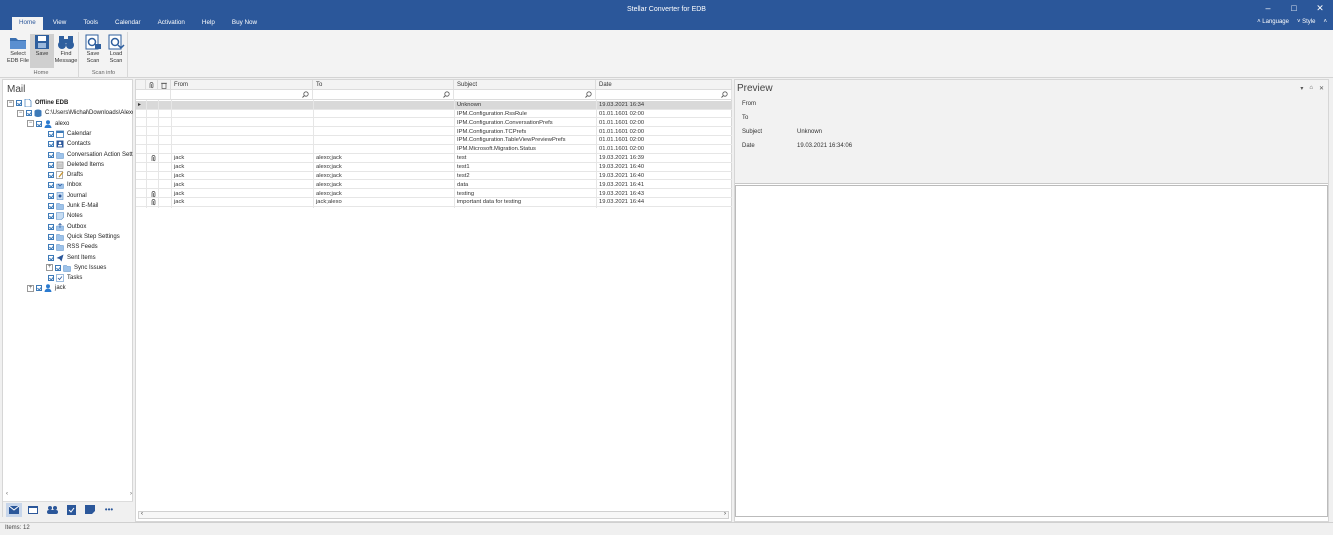 The height and width of the screenshot is (535, 1333). I want to click on tree-item-offline-edb: − Offline EDB, so click(37, 103).